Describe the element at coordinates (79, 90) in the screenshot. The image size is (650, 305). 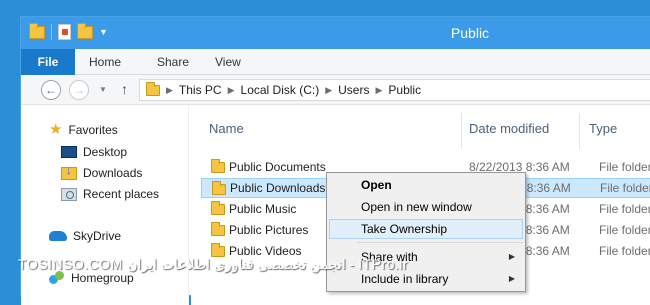
I see `forward-button: →` at that location.